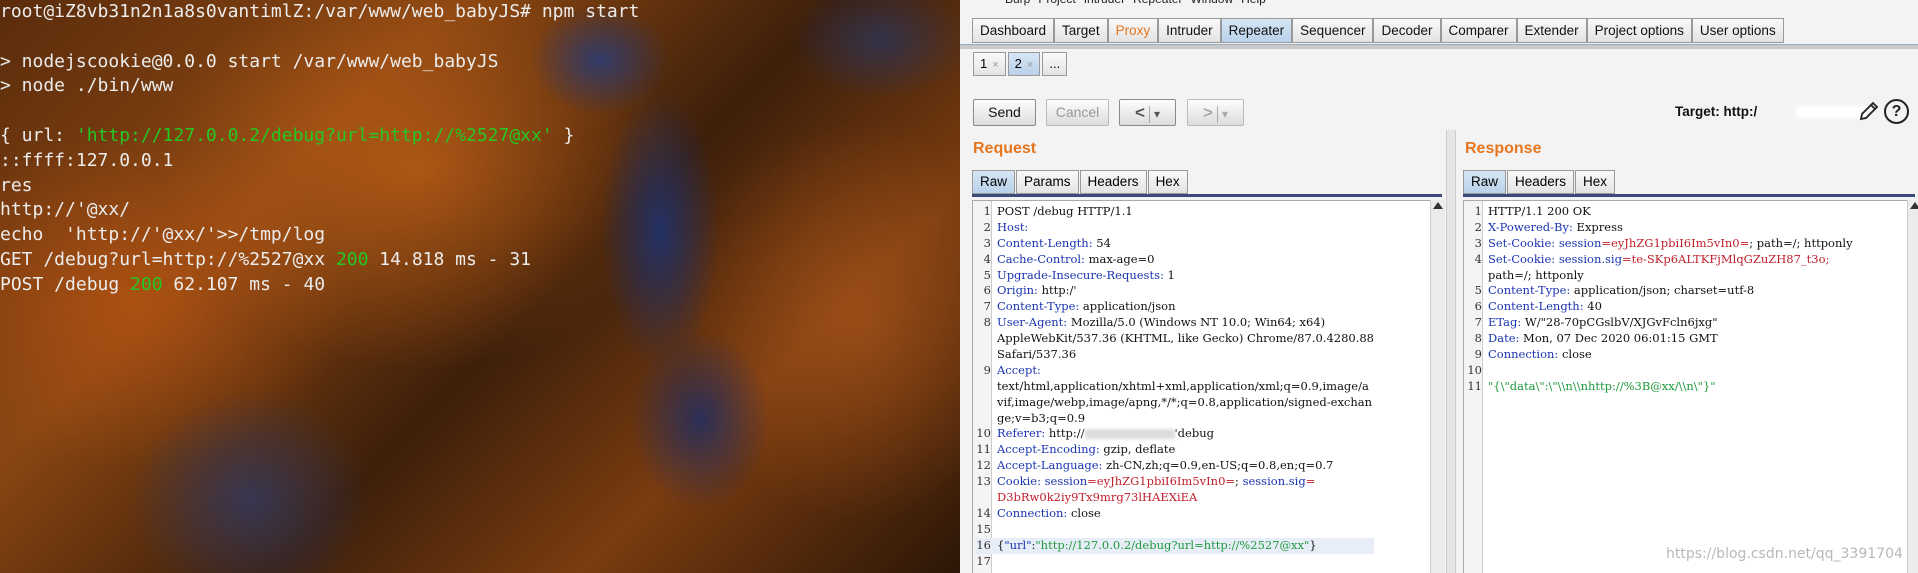 This screenshot has width=1918, height=573. I want to click on code-line: 7 Content-Type: application/json, so click(1174, 307).